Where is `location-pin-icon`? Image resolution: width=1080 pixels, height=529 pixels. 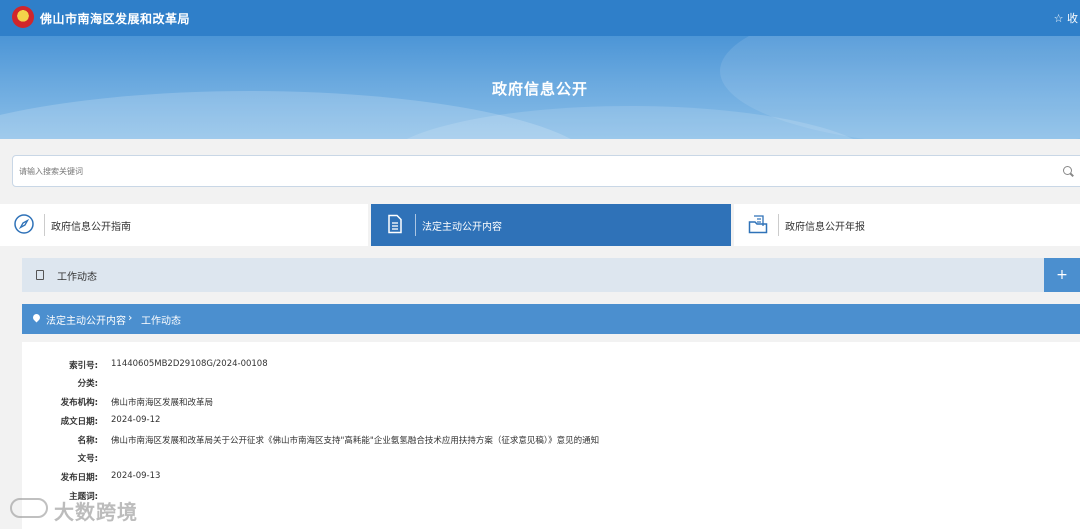 location-pin-icon is located at coordinates (36, 317).